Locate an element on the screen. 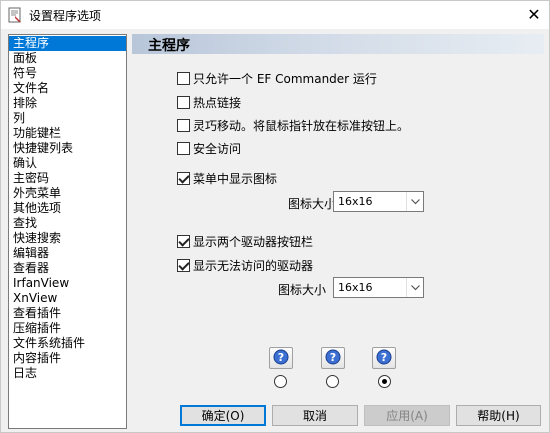 The width and height of the screenshot is (550, 433). checkbox-label: 安全访问 is located at coordinates (217, 148).